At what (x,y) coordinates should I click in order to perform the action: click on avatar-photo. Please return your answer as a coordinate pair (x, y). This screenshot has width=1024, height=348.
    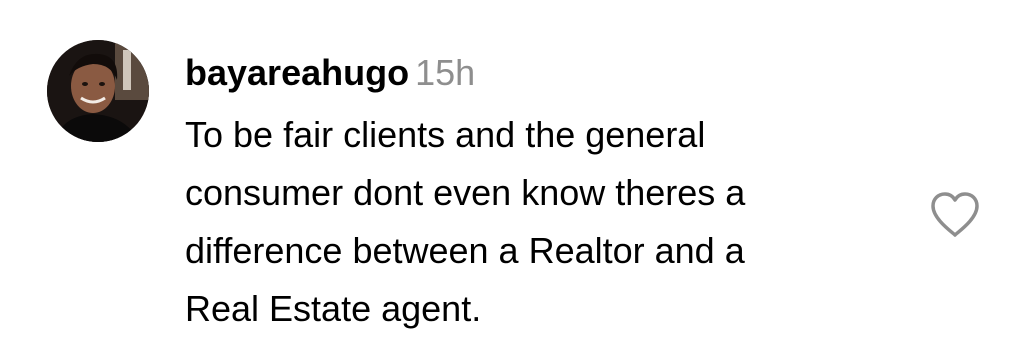
    Looking at the image, I should click on (98, 91).